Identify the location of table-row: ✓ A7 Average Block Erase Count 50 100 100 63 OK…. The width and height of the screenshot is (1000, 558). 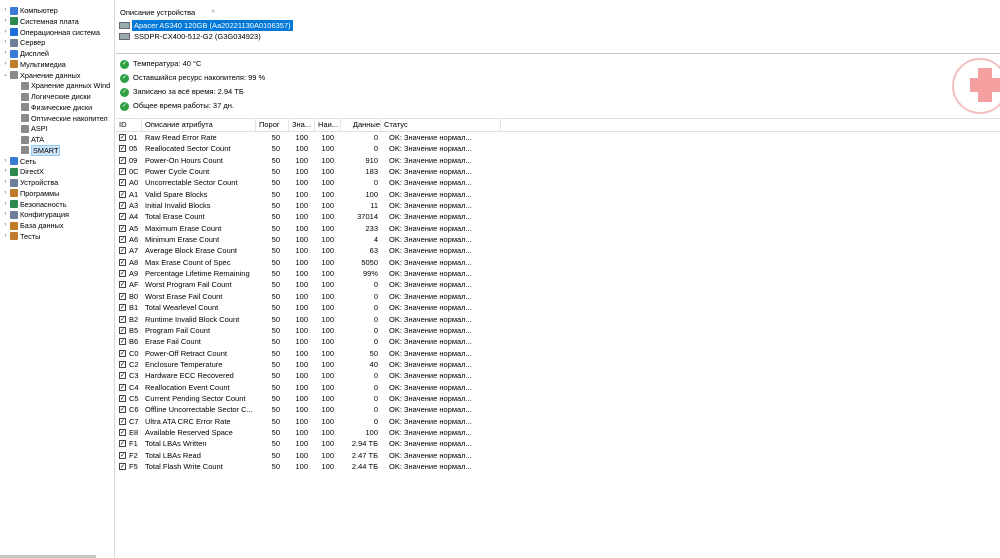
(558, 250).